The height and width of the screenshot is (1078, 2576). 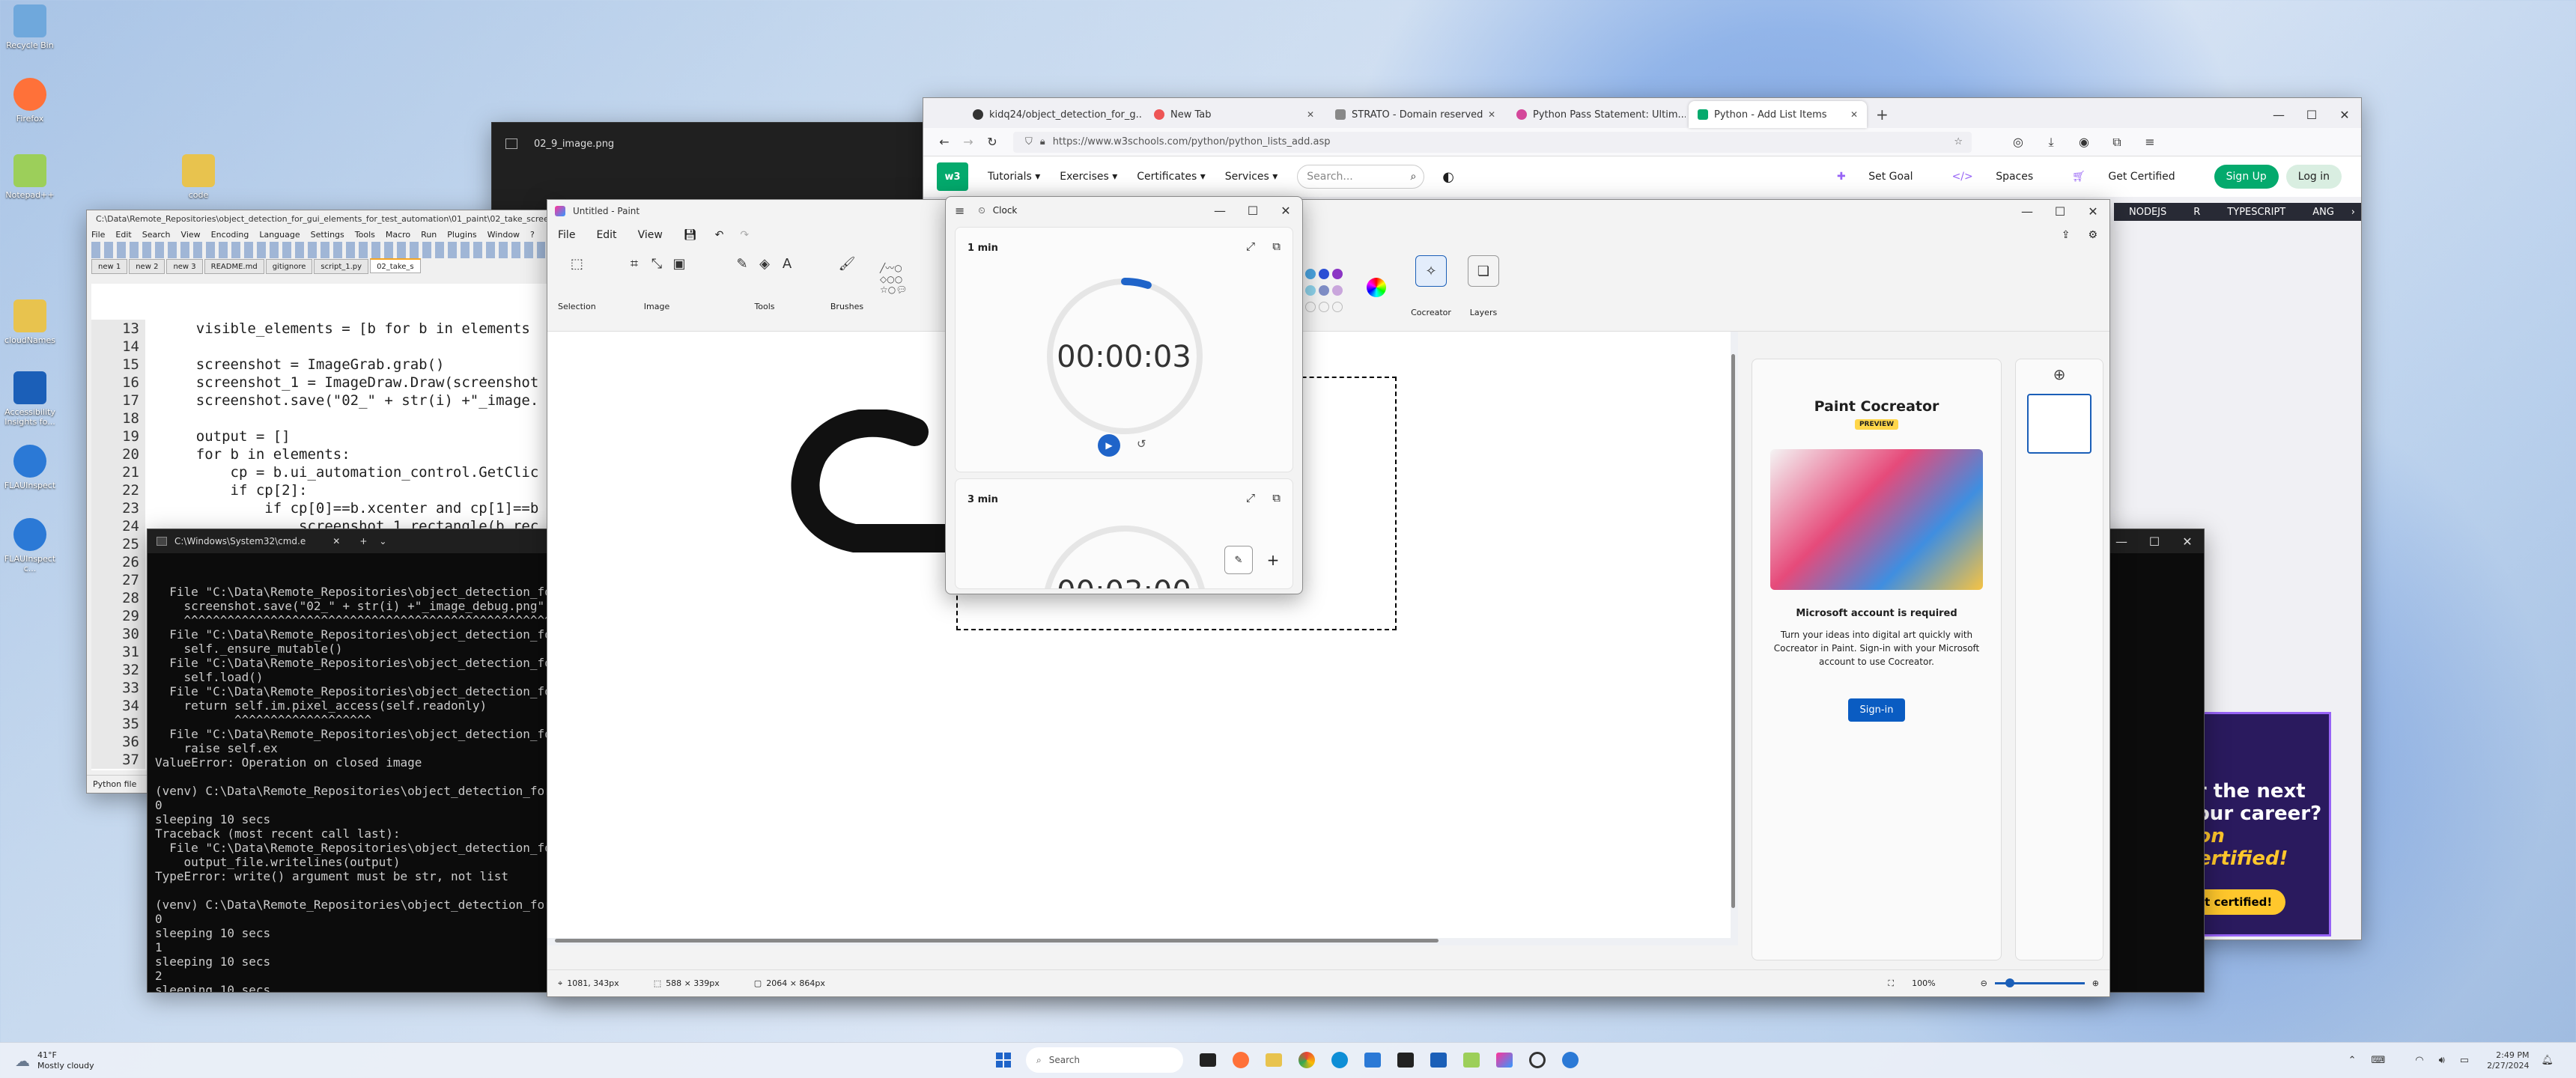 I want to click on settings-gear-icon: ⚙, so click(x=2092, y=235).